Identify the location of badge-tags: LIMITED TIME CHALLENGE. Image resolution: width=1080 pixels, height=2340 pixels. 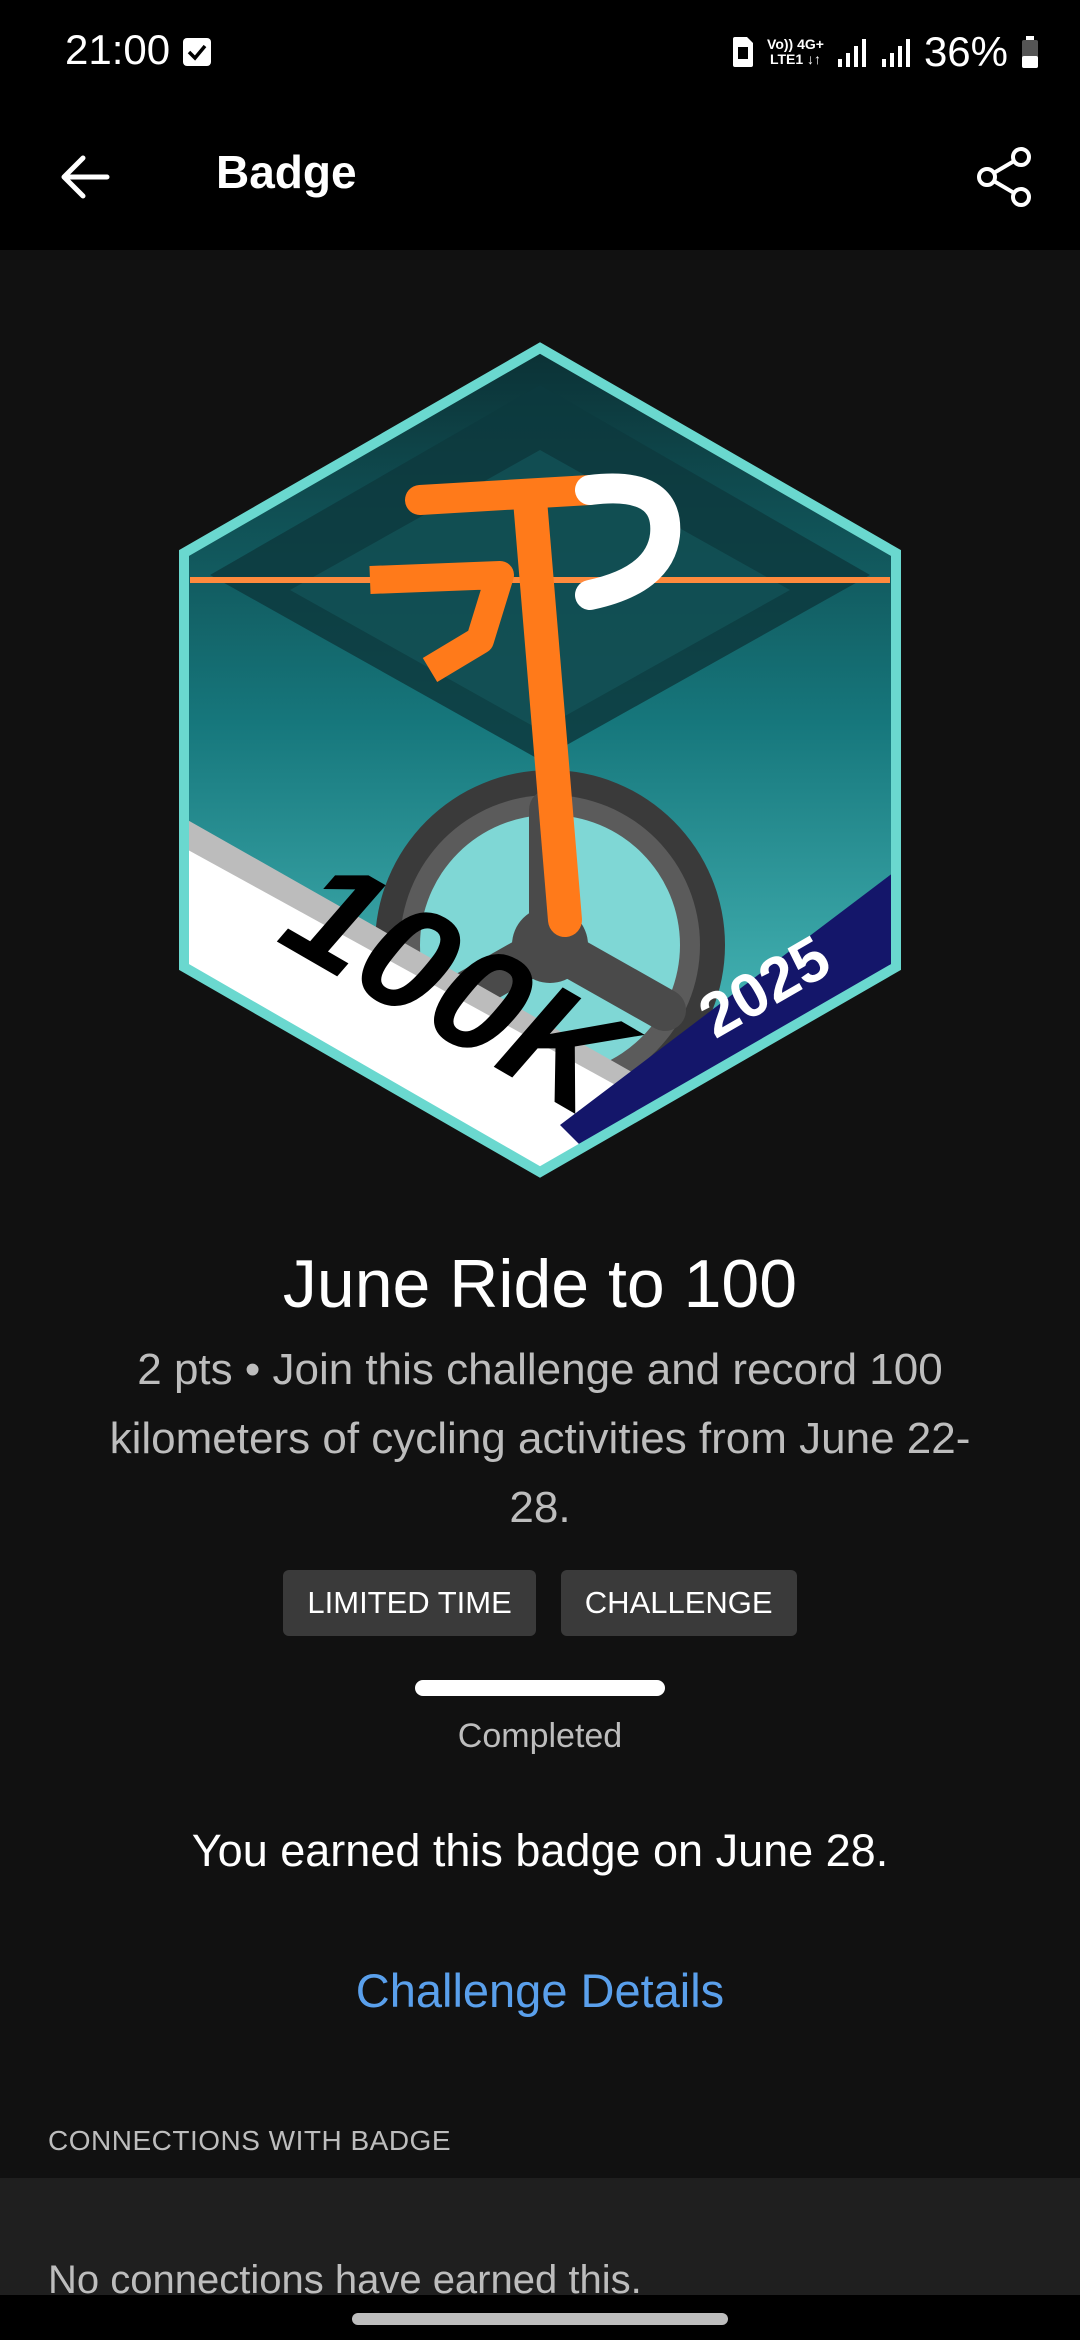
(540, 1603).